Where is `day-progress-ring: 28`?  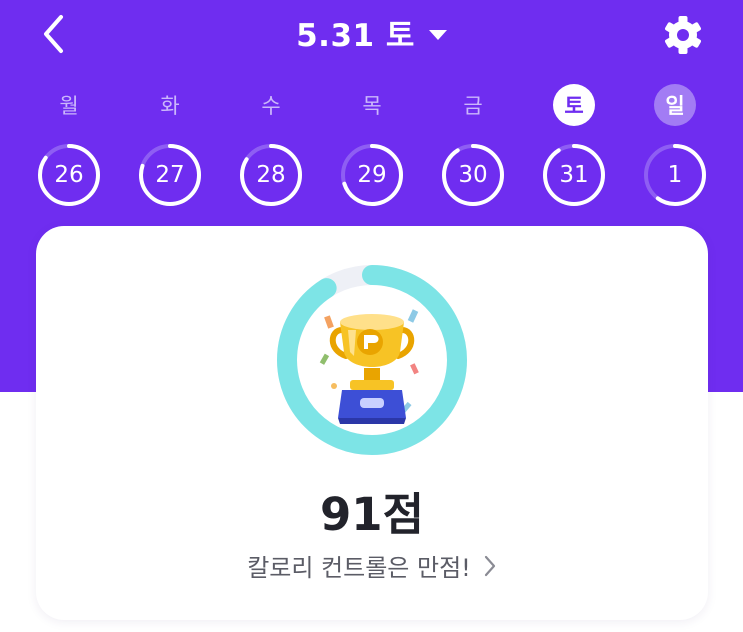 day-progress-ring: 28 is located at coordinates (271, 175).